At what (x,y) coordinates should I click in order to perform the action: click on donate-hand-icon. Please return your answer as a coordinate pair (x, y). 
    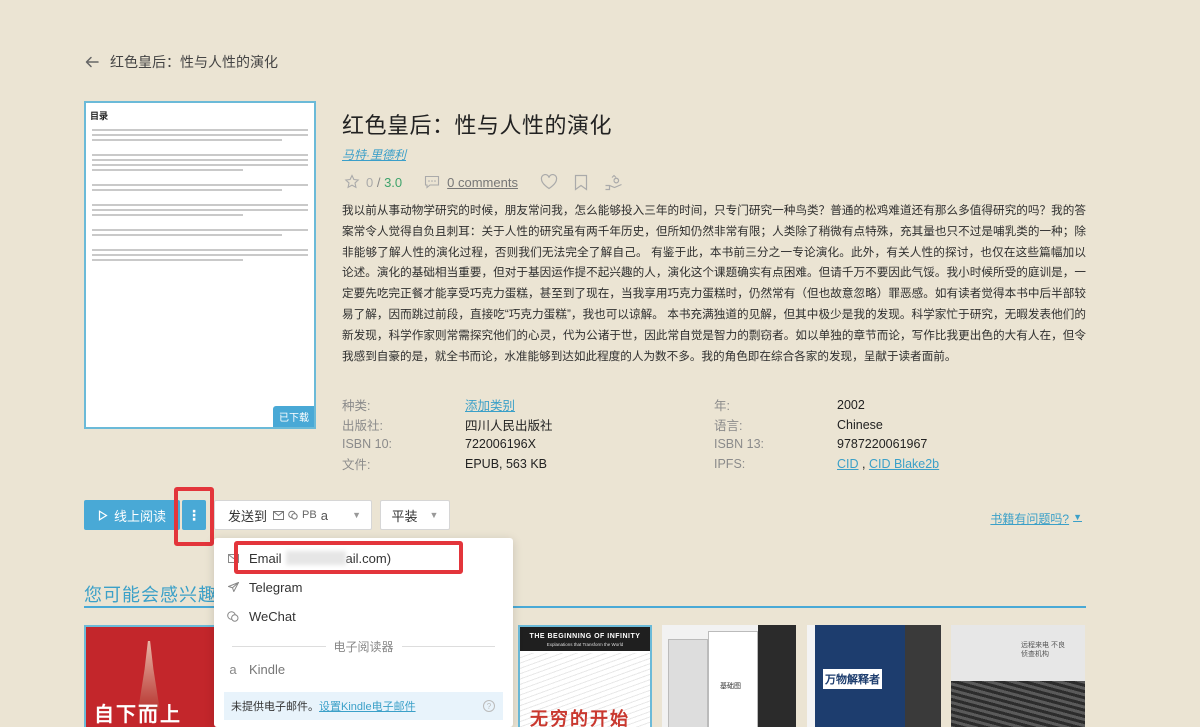
    Looking at the image, I should click on (614, 182).